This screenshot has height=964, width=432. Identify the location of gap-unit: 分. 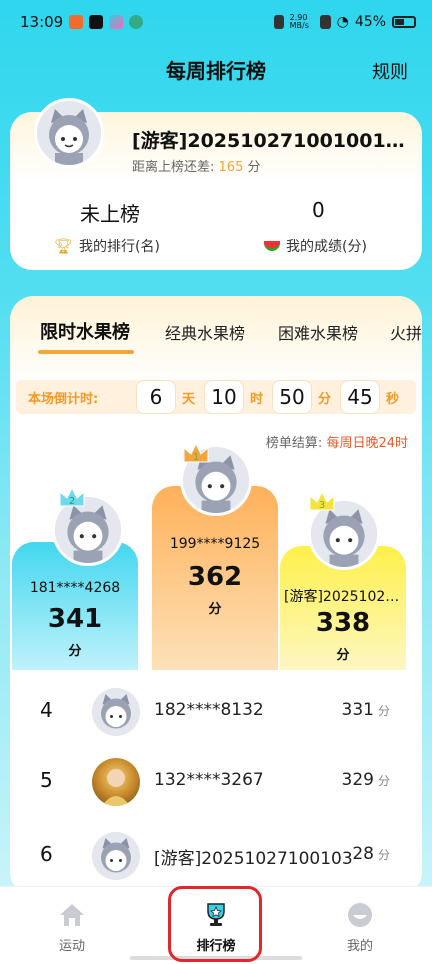
(254, 167).